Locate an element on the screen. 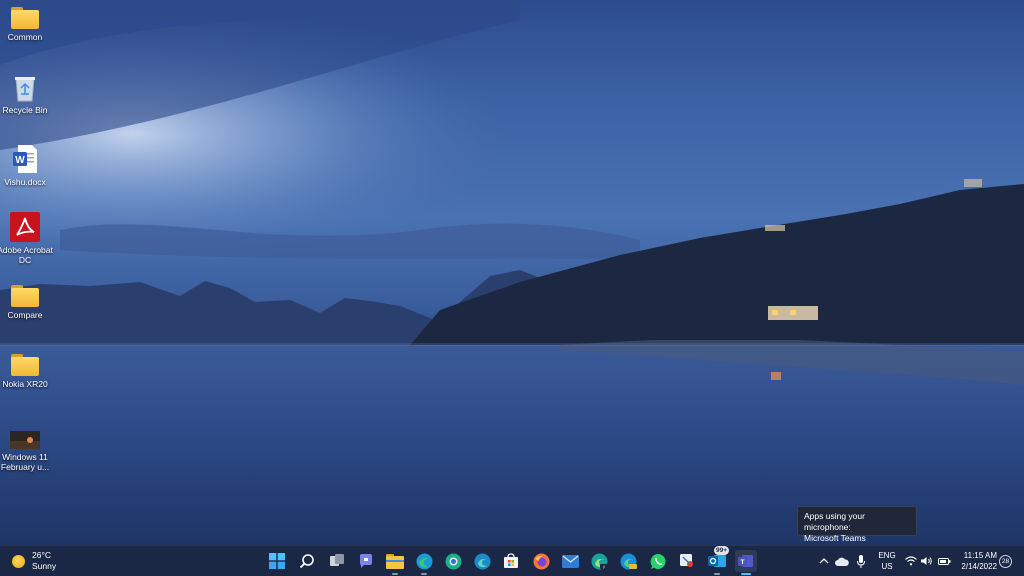 The width and height of the screenshot is (1024, 576). search-button is located at coordinates (307, 561).